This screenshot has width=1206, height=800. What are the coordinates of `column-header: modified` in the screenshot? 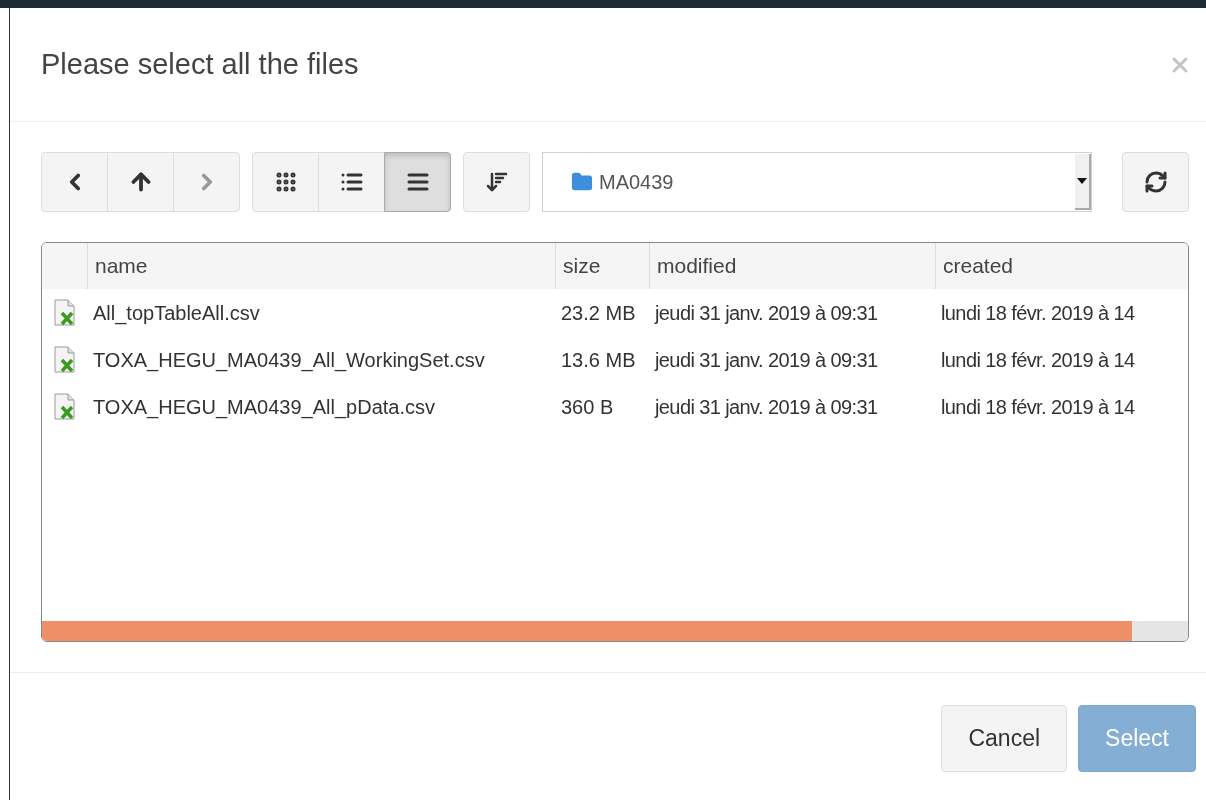 It's located at (697, 266).